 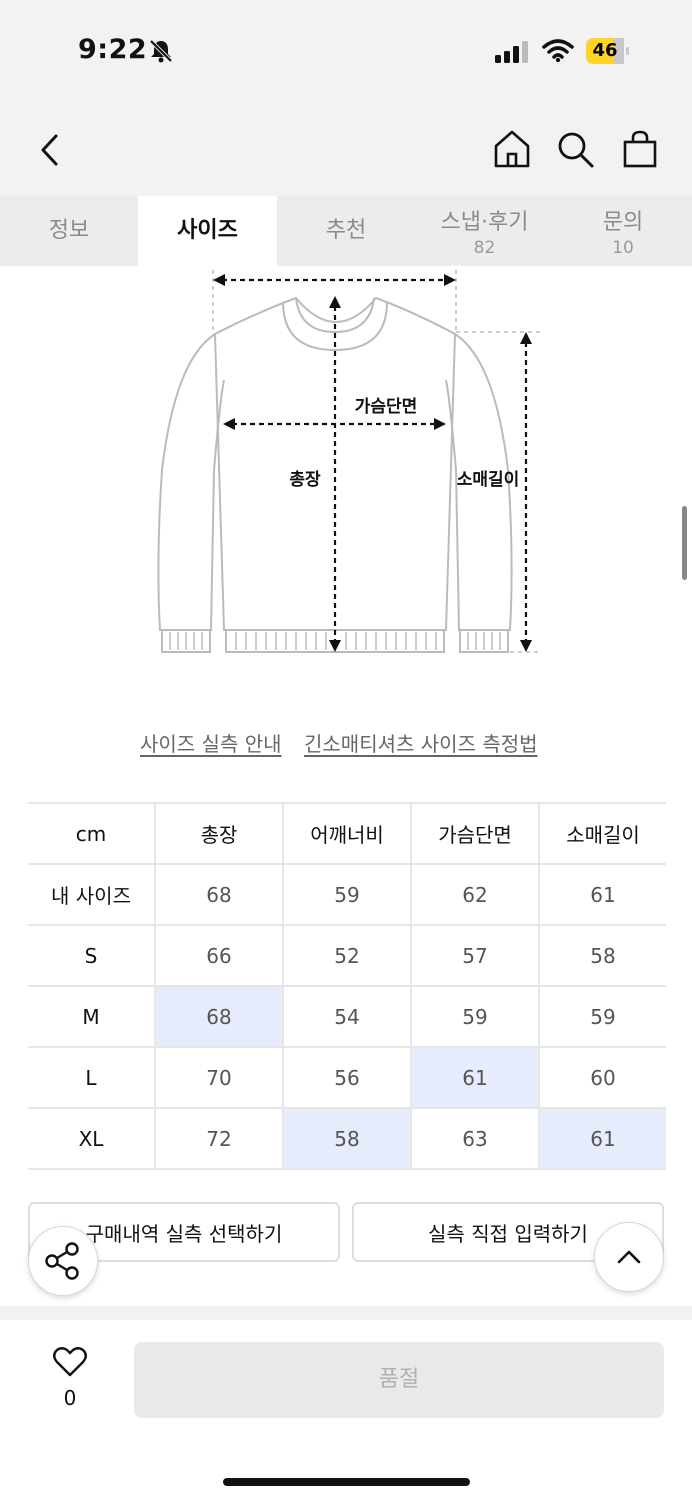 What do you see at coordinates (219, 1078) in the screenshot?
I see `table-cell: 70` at bounding box center [219, 1078].